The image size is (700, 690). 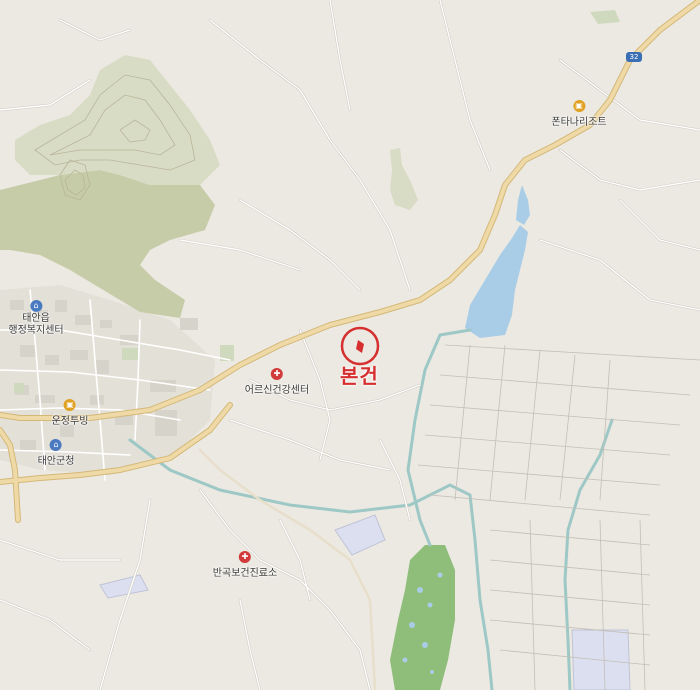 What do you see at coordinates (70, 421) in the screenshot?
I see `poi-label: 운정투빙` at bounding box center [70, 421].